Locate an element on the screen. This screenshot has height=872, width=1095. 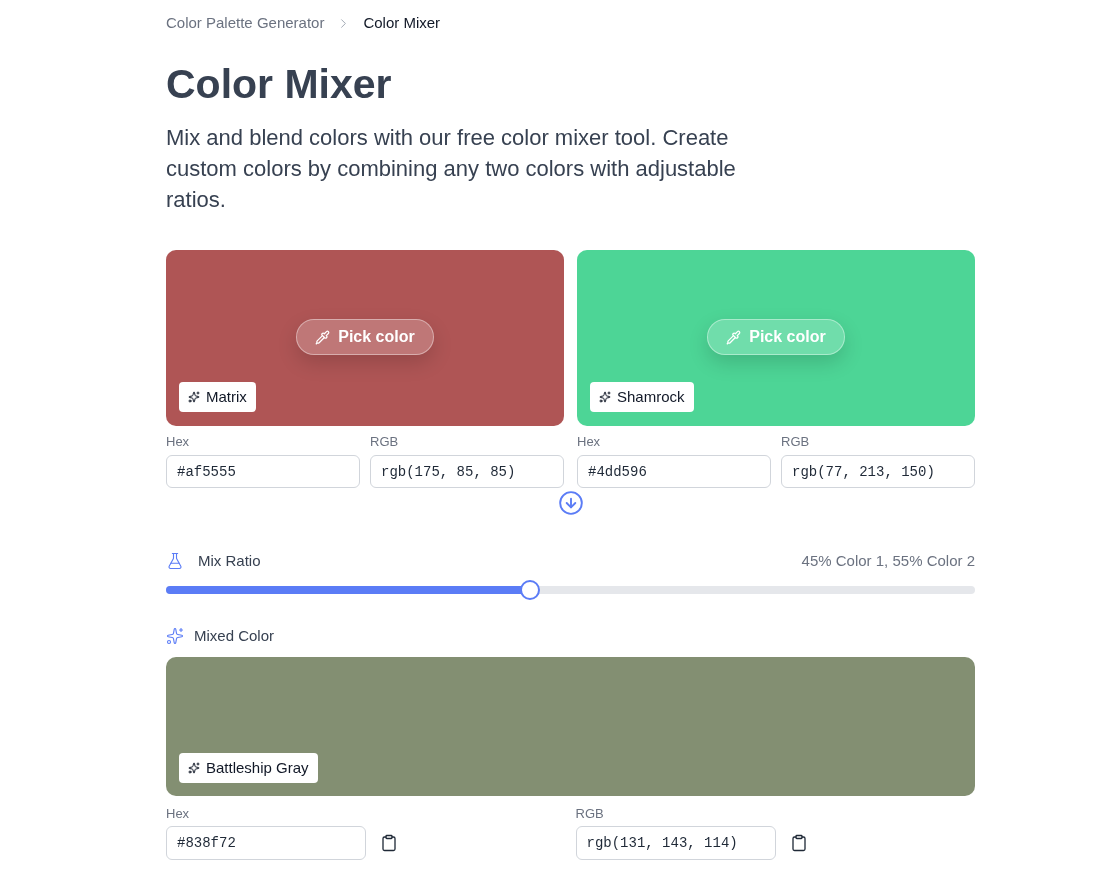
input-field: #838f72 is located at coordinates (266, 843).